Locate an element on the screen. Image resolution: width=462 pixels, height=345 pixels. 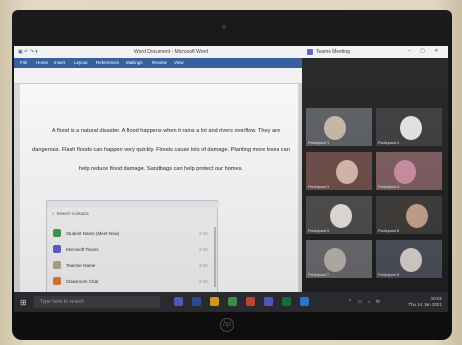
chat-search-input: ⌕ Search contacts is located at coordinates (132, 215).